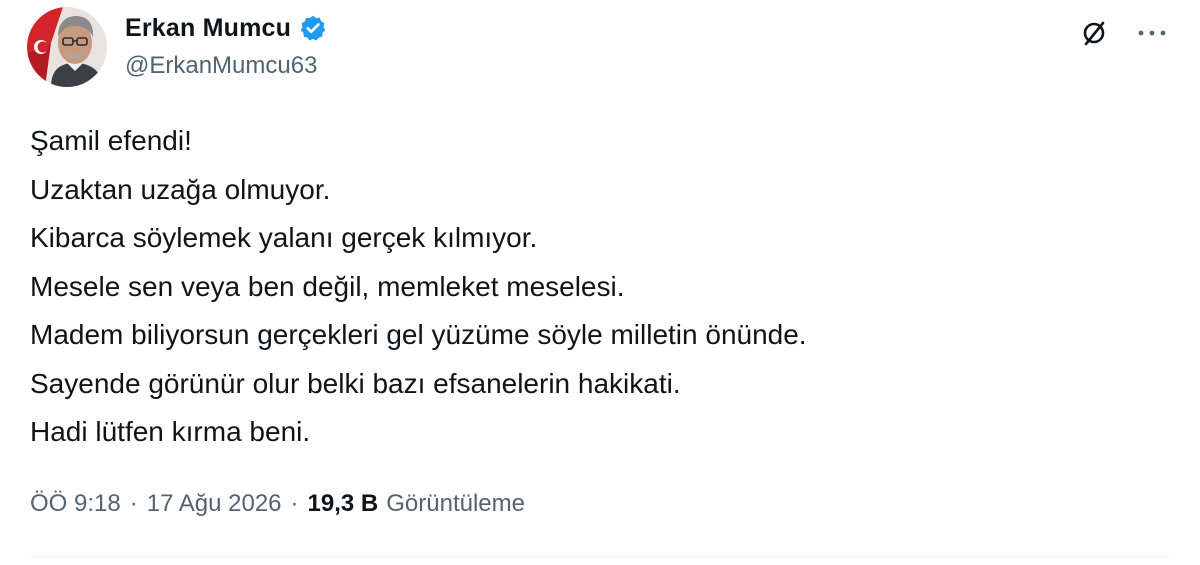 Image resolution: width=1200 pixels, height=565 pixels. I want to click on avatar, so click(67, 47).